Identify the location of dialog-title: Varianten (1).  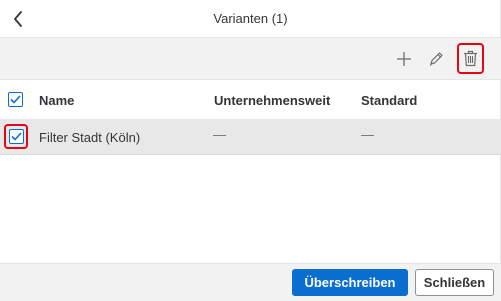
(250, 18).